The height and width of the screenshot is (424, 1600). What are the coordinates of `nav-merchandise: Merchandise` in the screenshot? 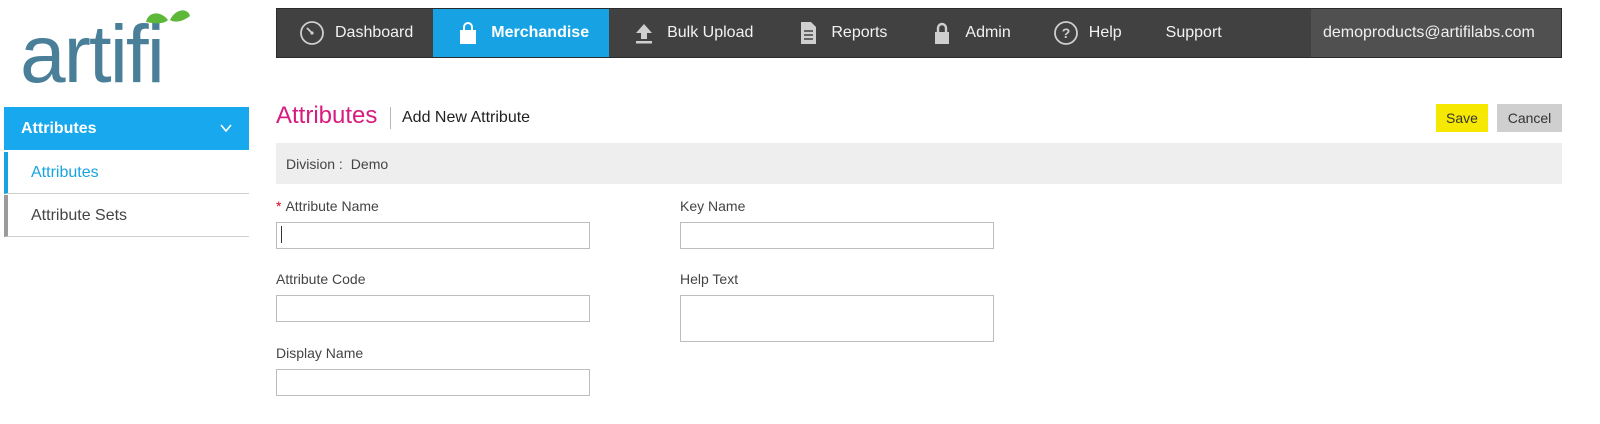 It's located at (521, 33).